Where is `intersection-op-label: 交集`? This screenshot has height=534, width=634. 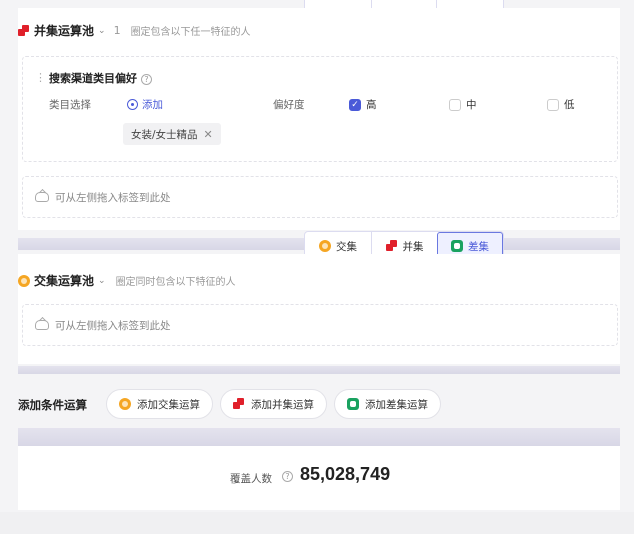
intersection-op-label: 交集 is located at coordinates (346, 246).